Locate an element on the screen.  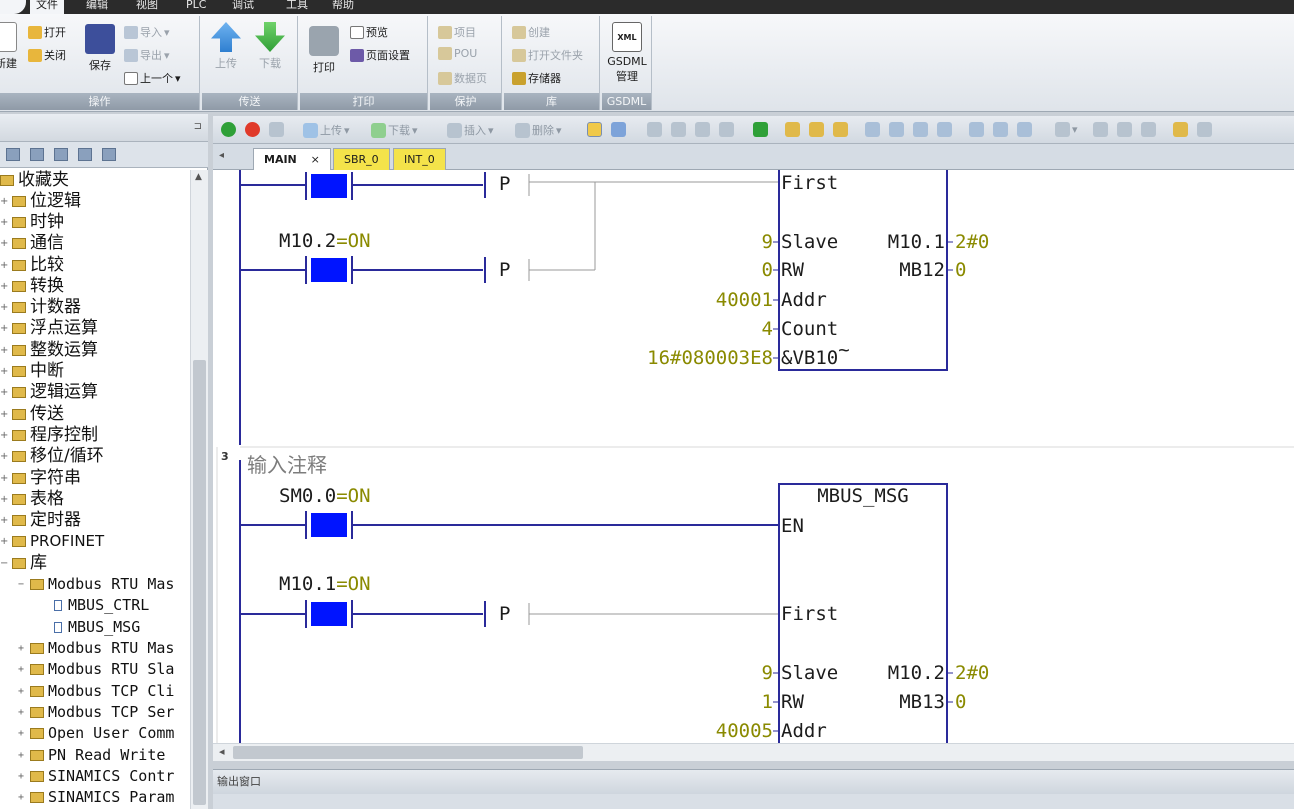
previous-button: 上一个 ▾ is located at coordinates (152, 78).